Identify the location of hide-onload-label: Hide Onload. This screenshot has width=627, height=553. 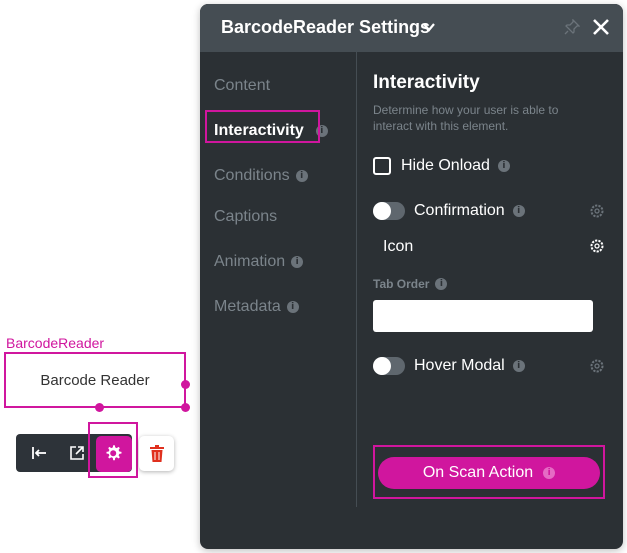
(445, 165).